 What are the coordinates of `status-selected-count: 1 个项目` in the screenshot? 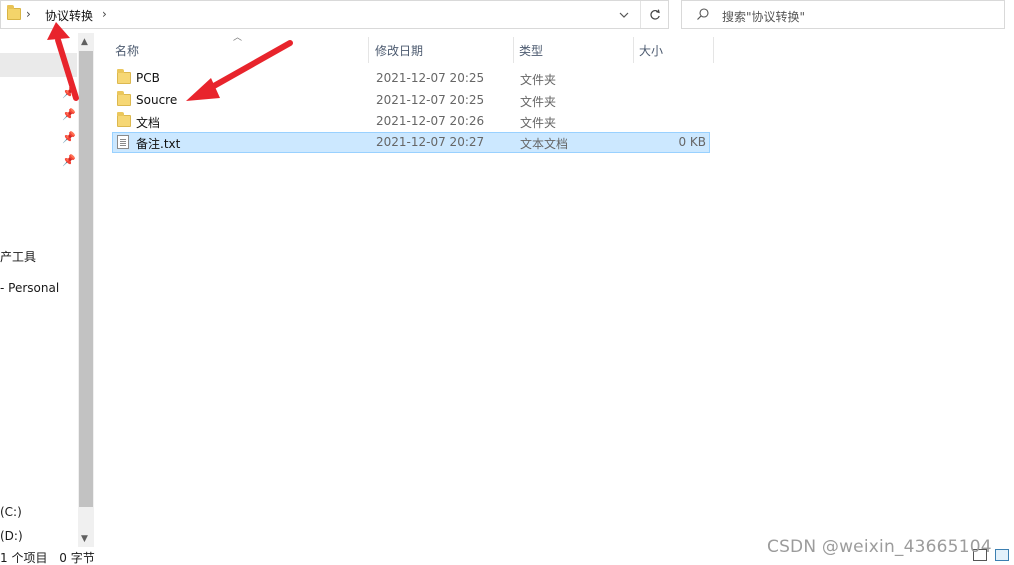 It's located at (24, 558).